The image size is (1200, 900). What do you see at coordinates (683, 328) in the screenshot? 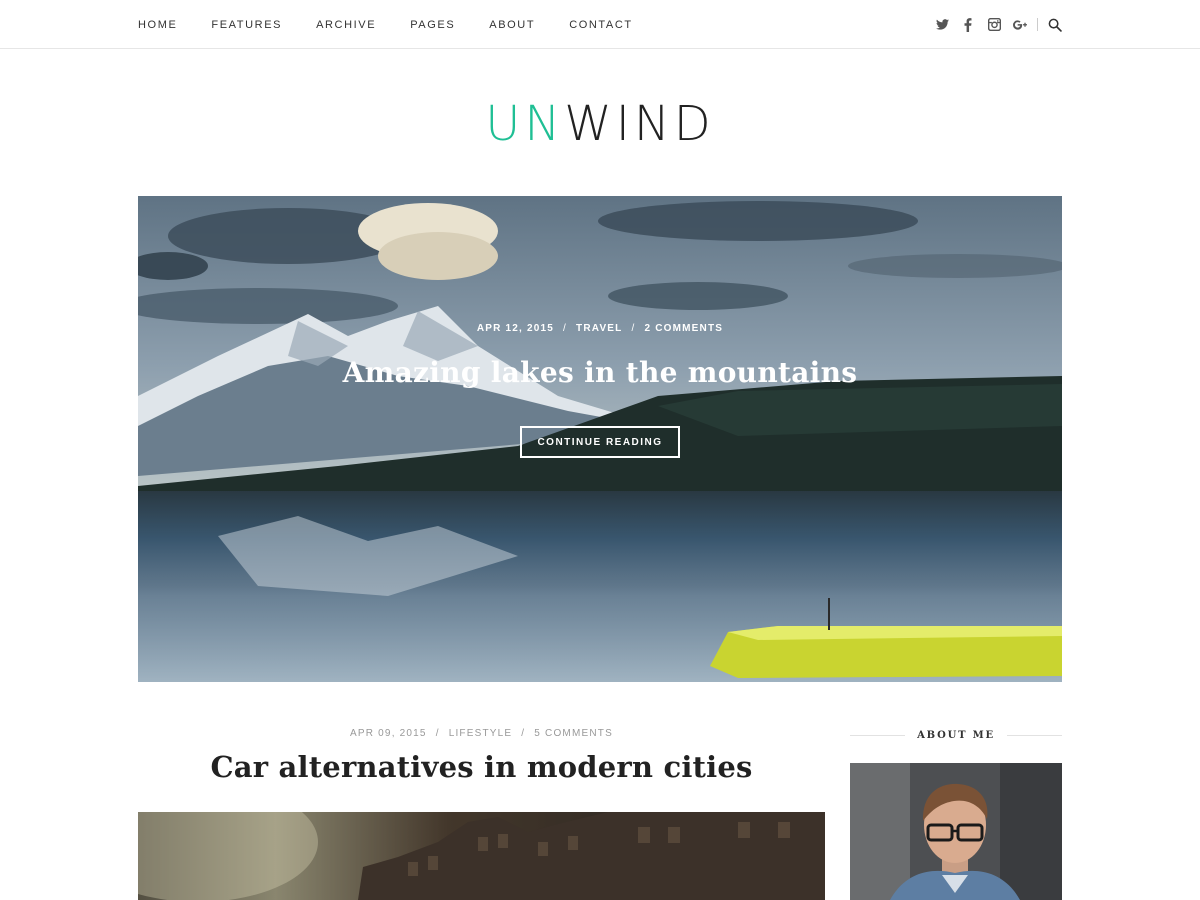
I see `hero-post-comments: 2 COMMENTS` at bounding box center [683, 328].